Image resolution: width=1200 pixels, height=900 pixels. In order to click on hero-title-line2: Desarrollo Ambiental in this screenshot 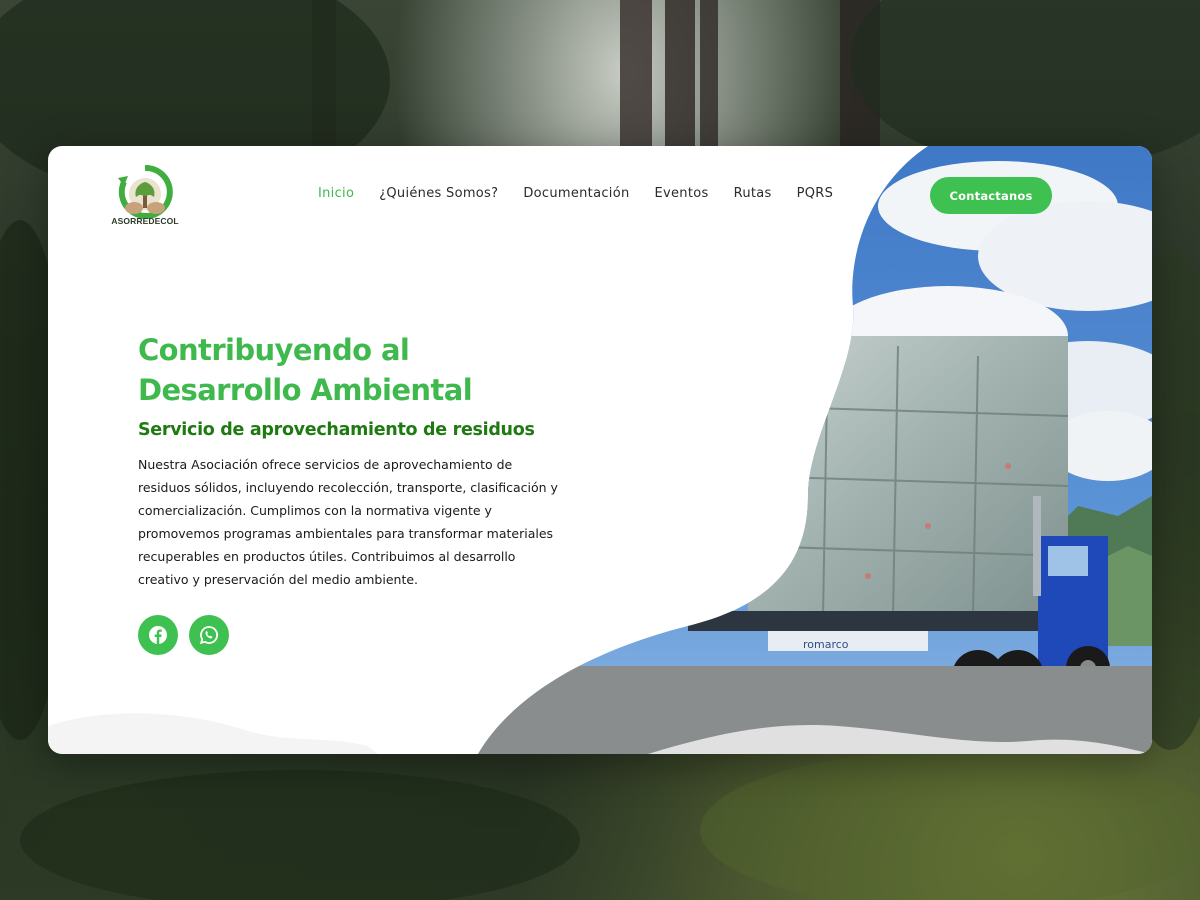, I will do `click(305, 390)`.